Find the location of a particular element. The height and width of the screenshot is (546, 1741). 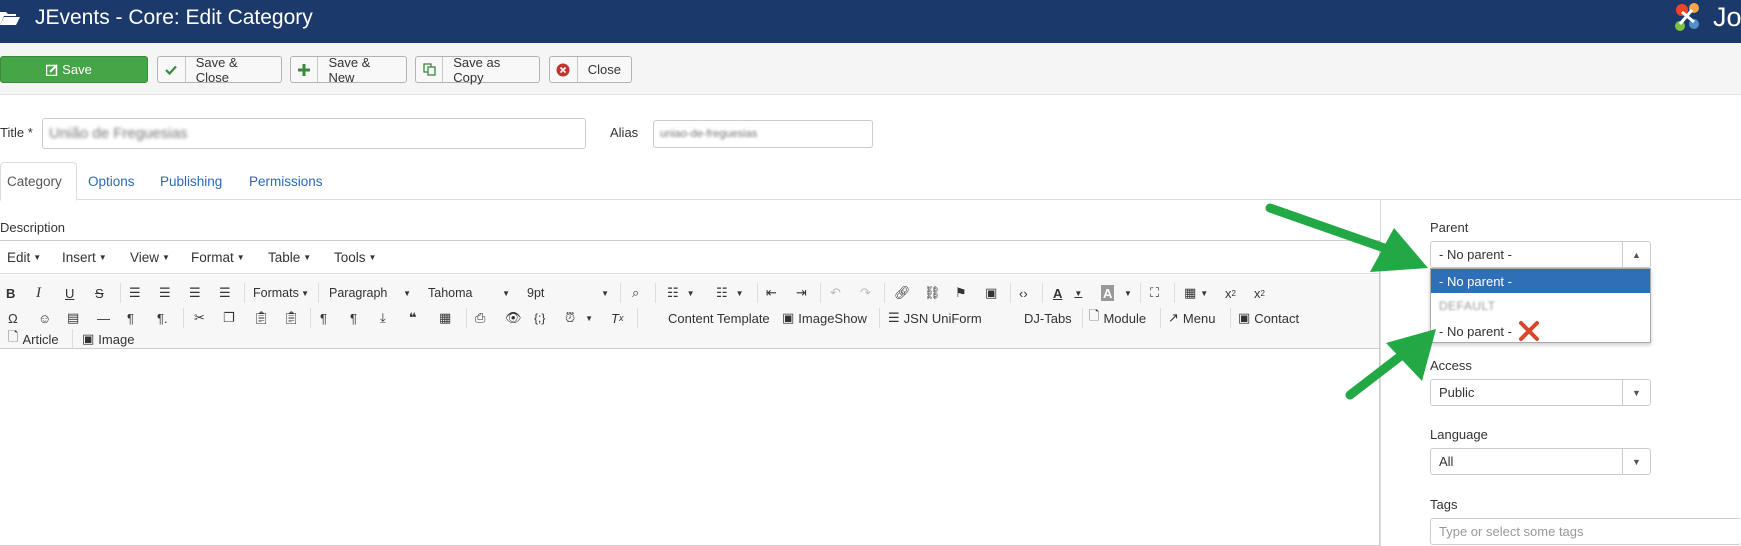

tab-category: Category is located at coordinates (38, 181).